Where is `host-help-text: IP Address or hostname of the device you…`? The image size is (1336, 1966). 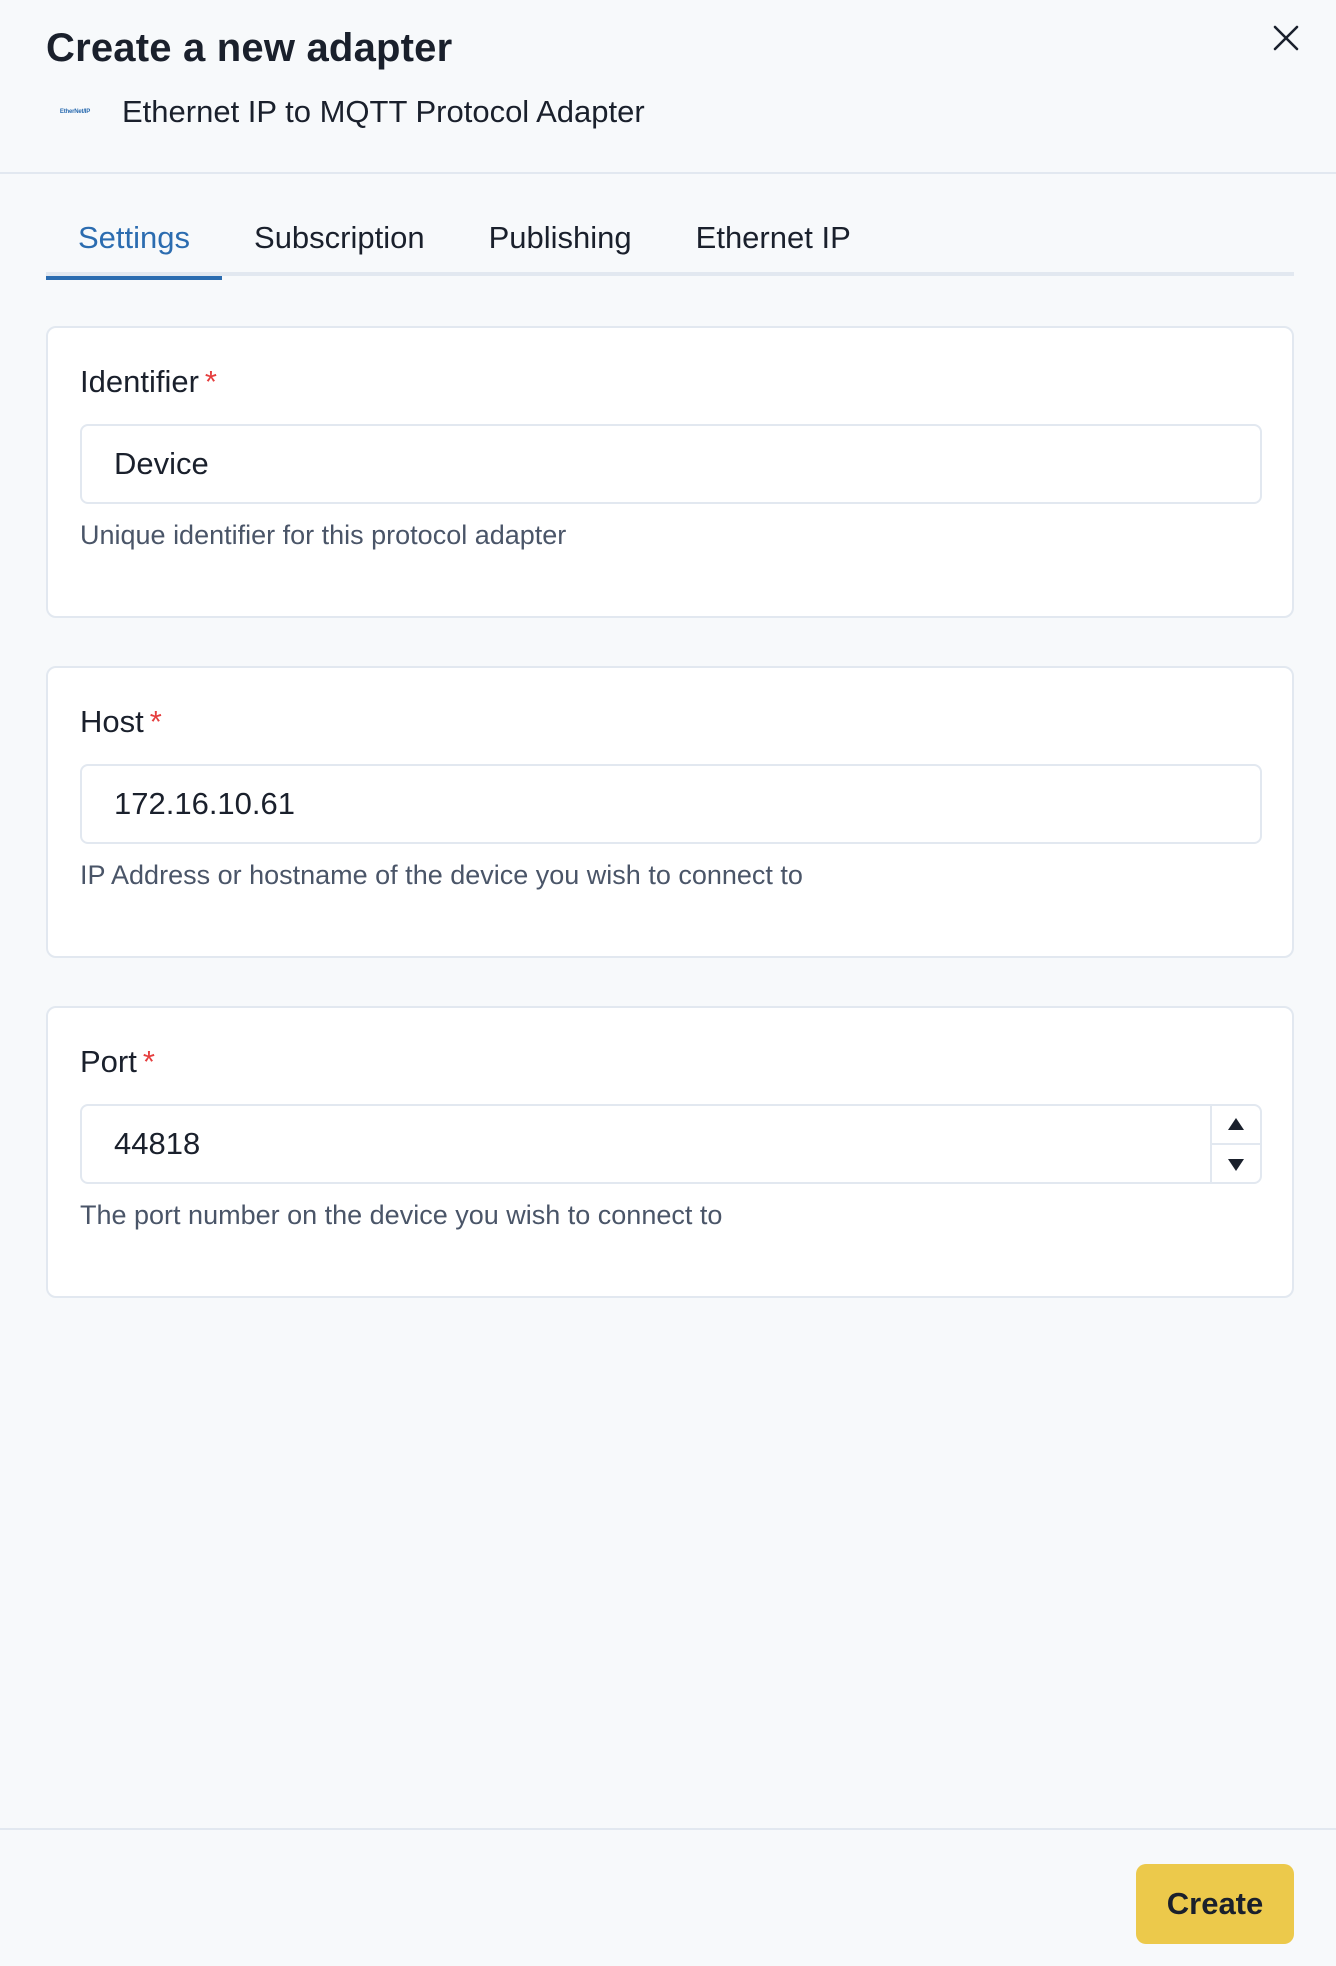 host-help-text: IP Address or hostname of the device you… is located at coordinates (441, 875).